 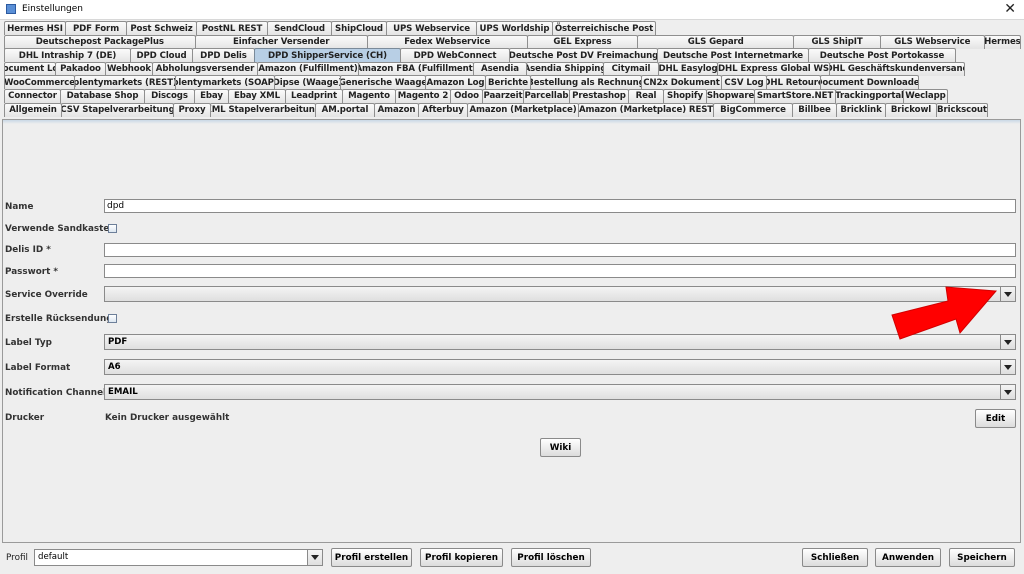 What do you see at coordinates (646, 95) in the screenshot?
I see `tab-real: Real` at bounding box center [646, 95].